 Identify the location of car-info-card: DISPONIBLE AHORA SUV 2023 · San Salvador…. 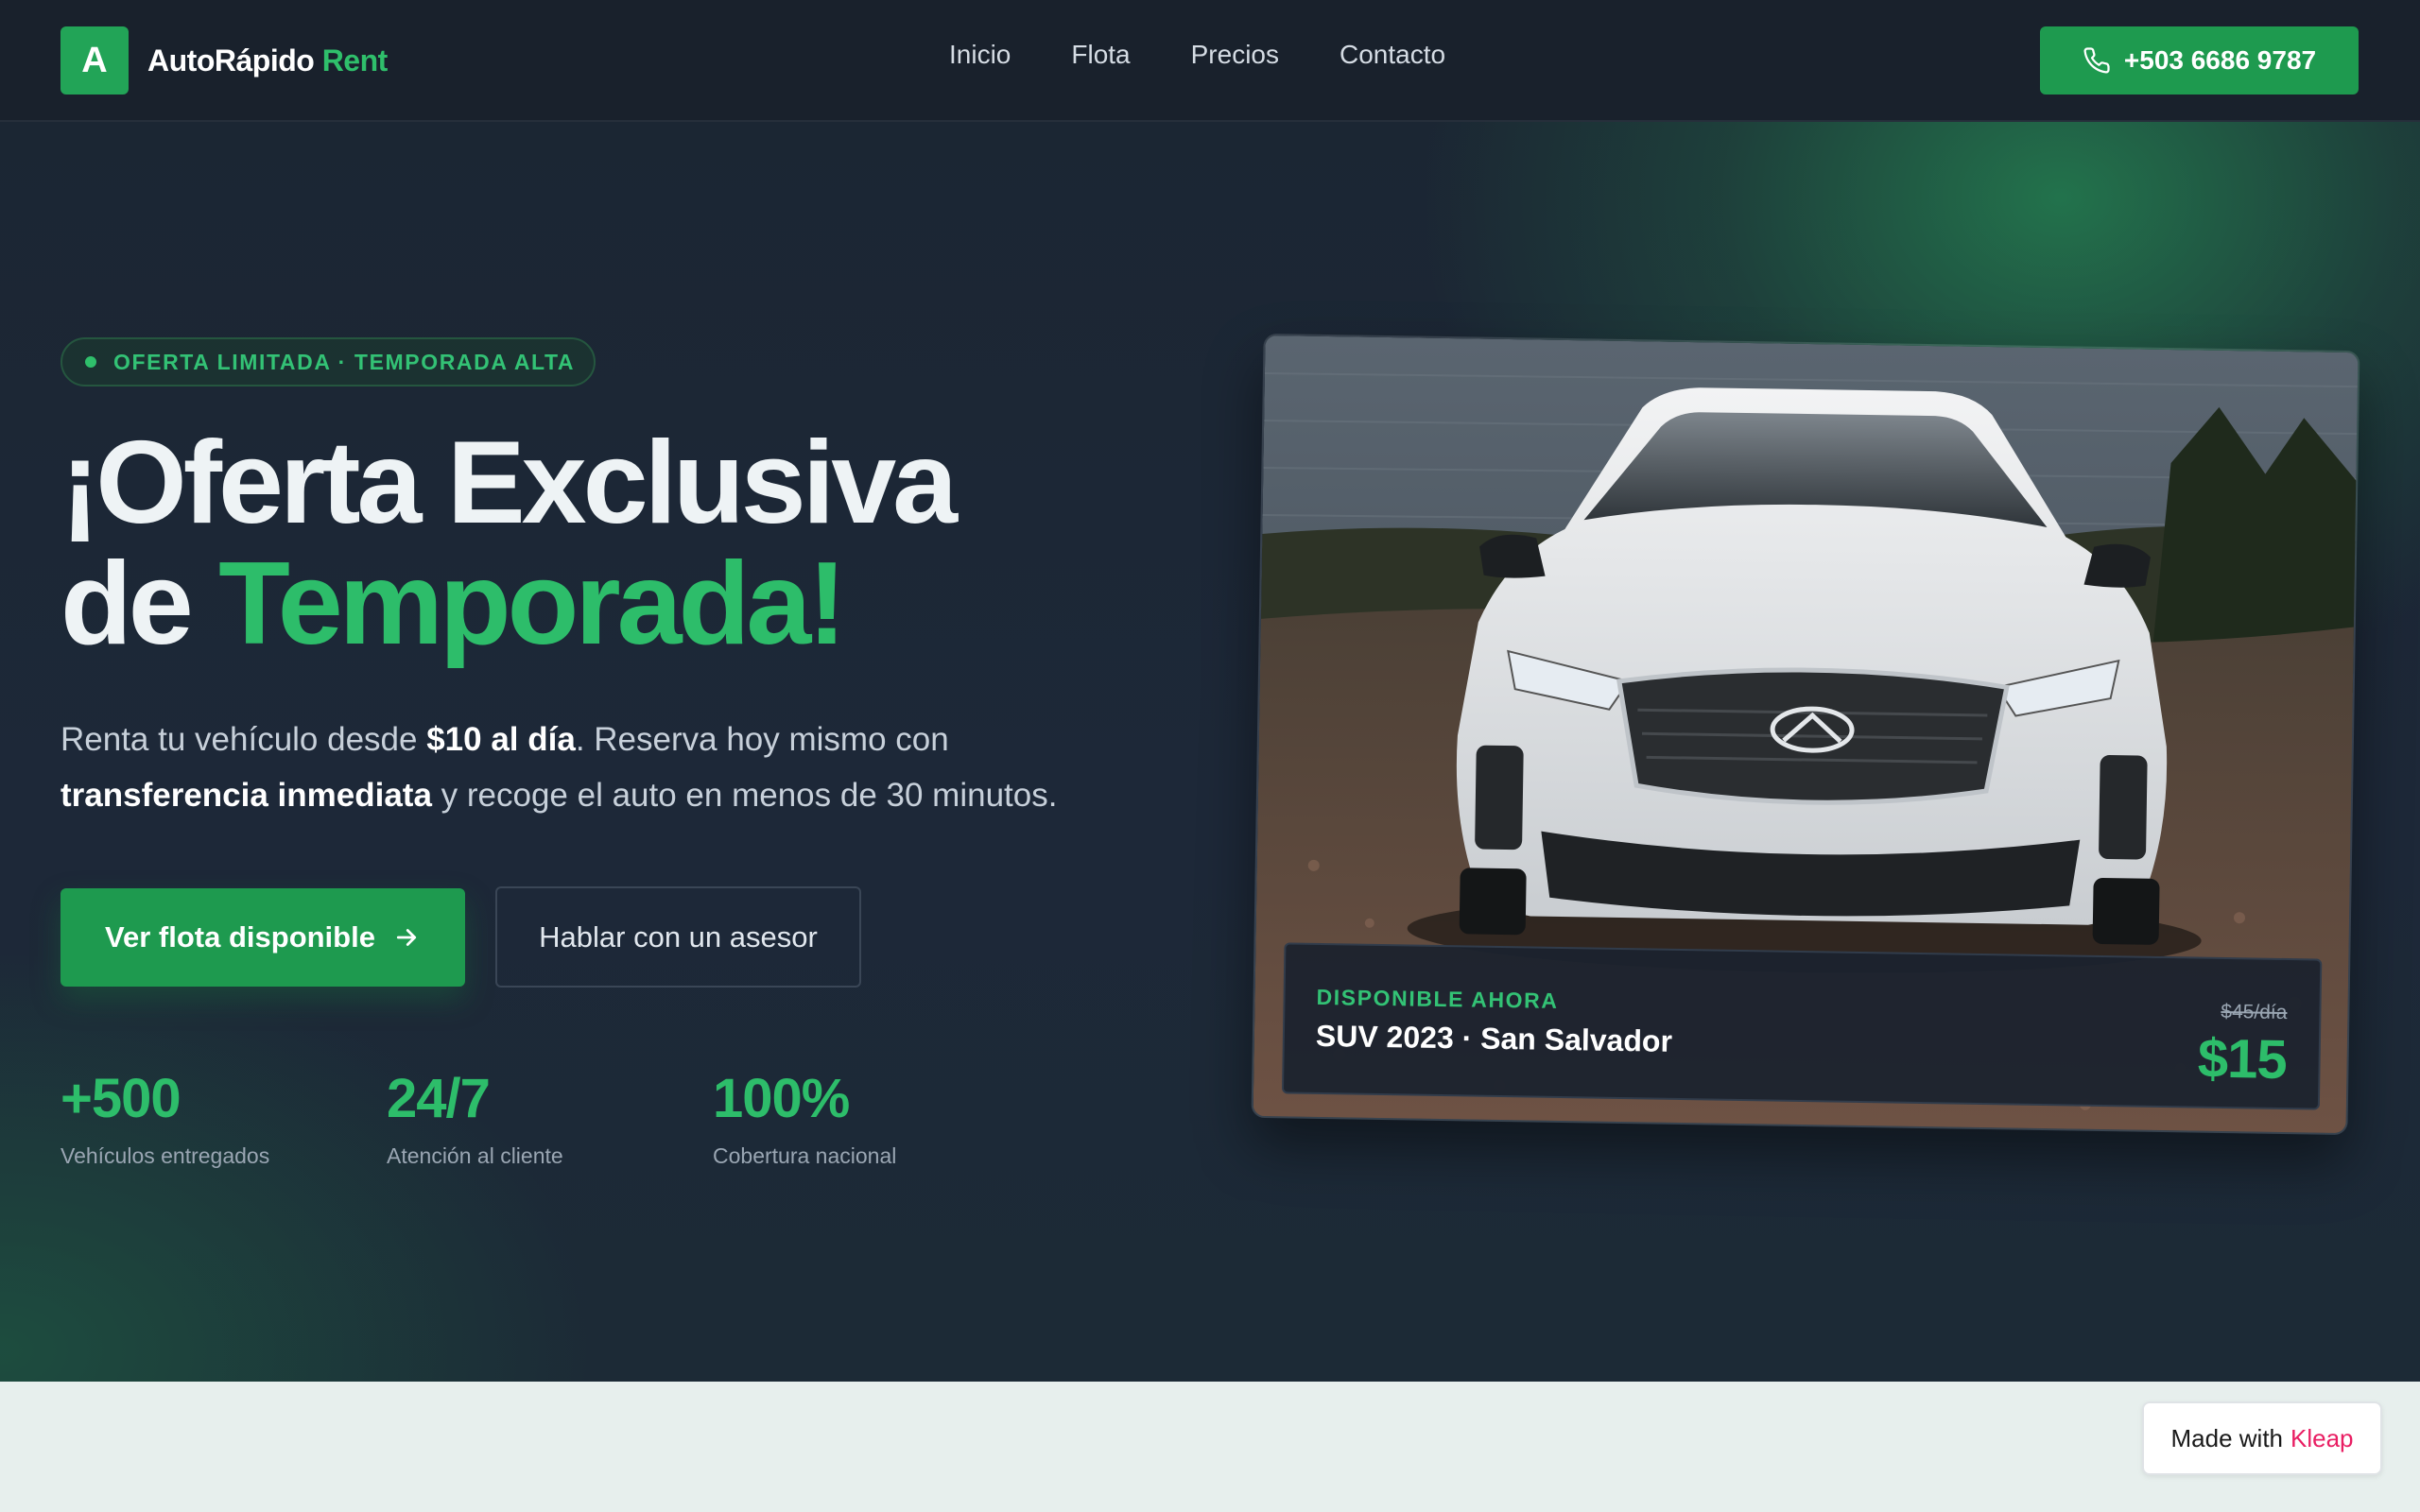
(1802, 1026).